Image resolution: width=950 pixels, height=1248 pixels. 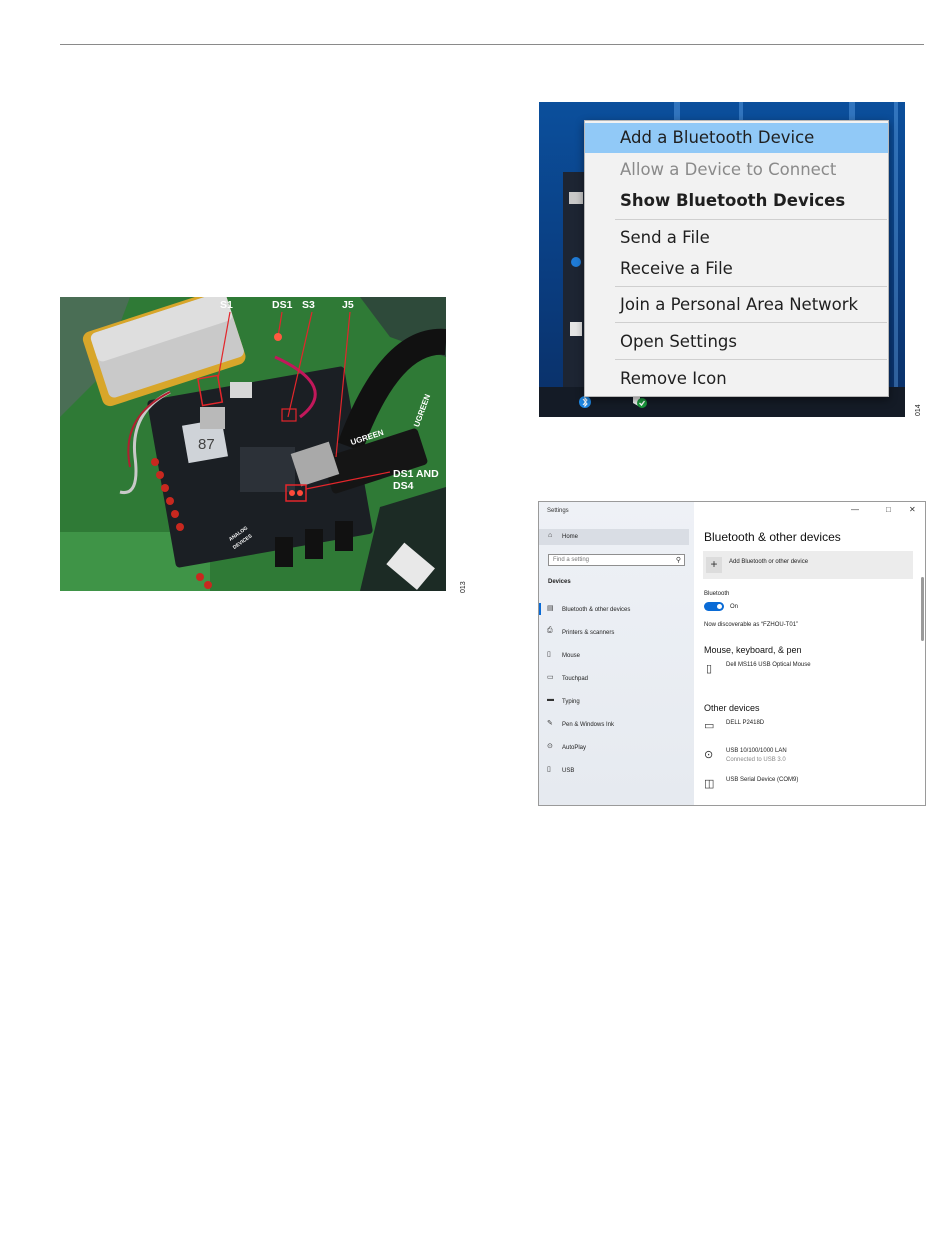 I want to click on monitor-icon, so click(x=576, y=198).